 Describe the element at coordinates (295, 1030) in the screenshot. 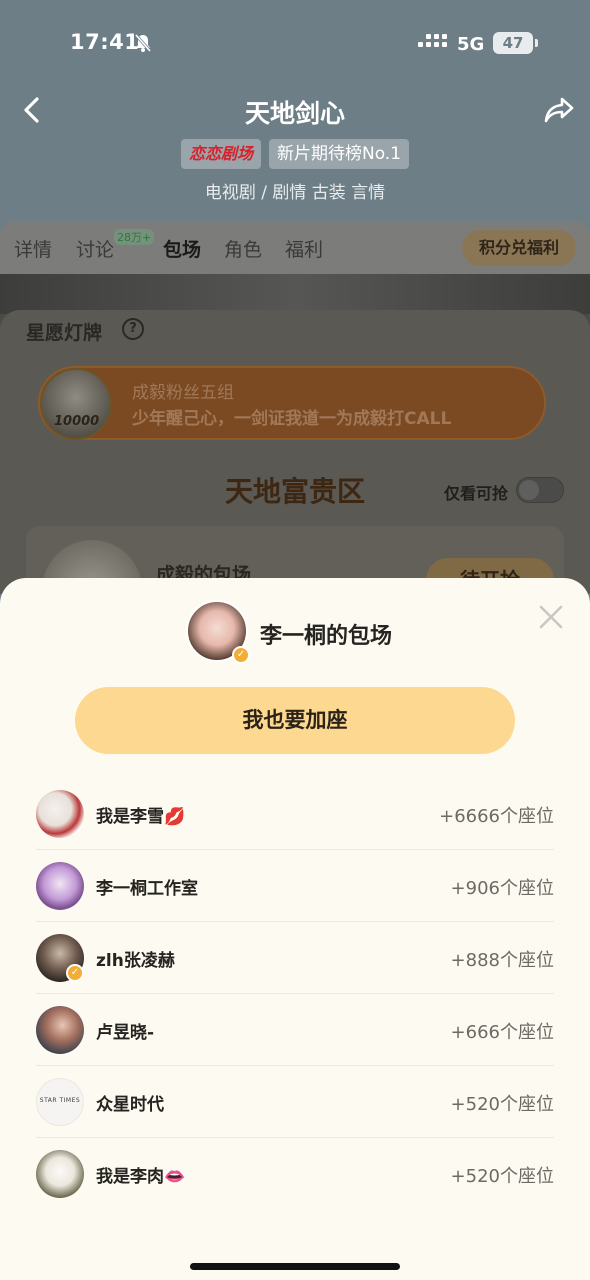

I see `list-item: 卢昱晓- +666个座位` at that location.